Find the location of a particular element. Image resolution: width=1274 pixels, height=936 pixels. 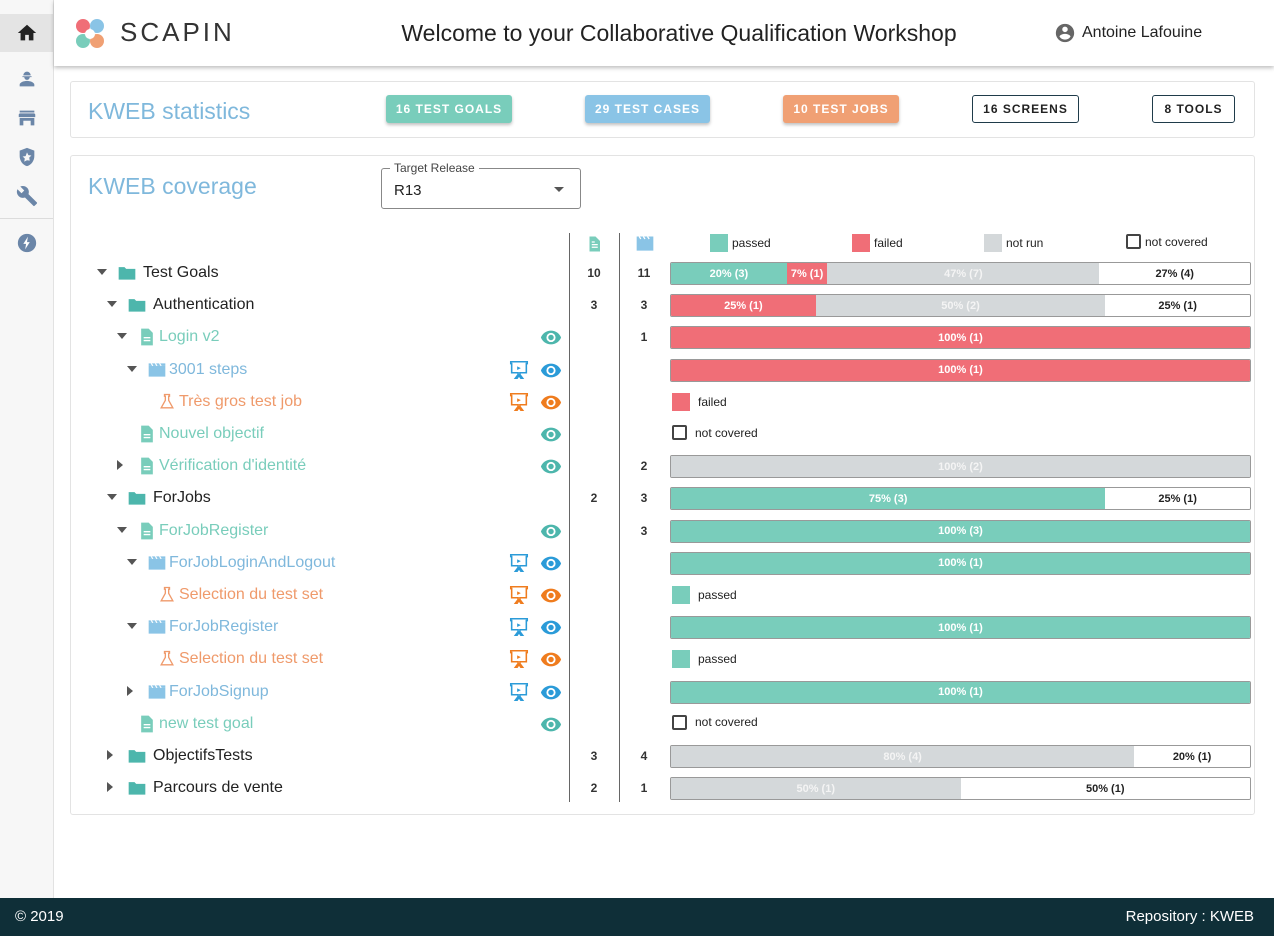

user-menu: Antoine Lafouine is located at coordinates (1128, 33).